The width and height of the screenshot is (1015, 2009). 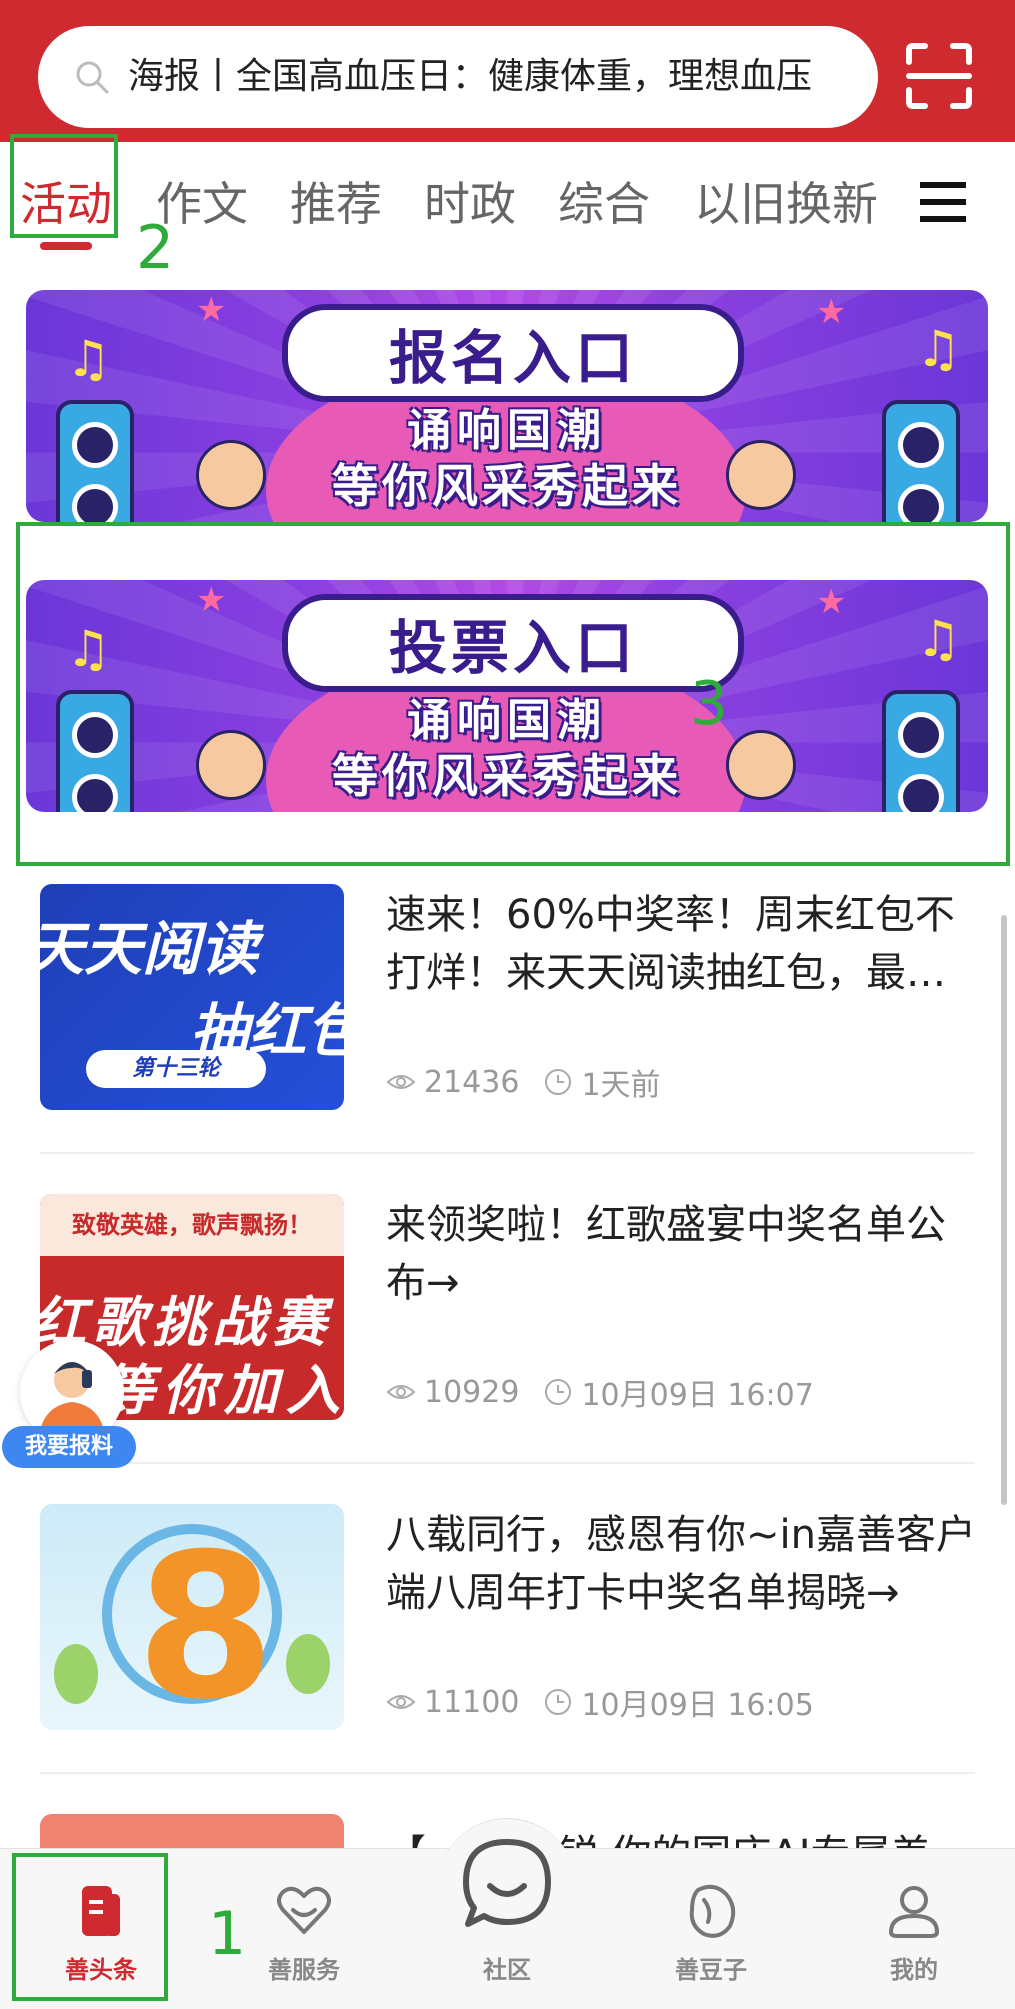 I want to click on view-count: 21436, so click(x=472, y=1082).